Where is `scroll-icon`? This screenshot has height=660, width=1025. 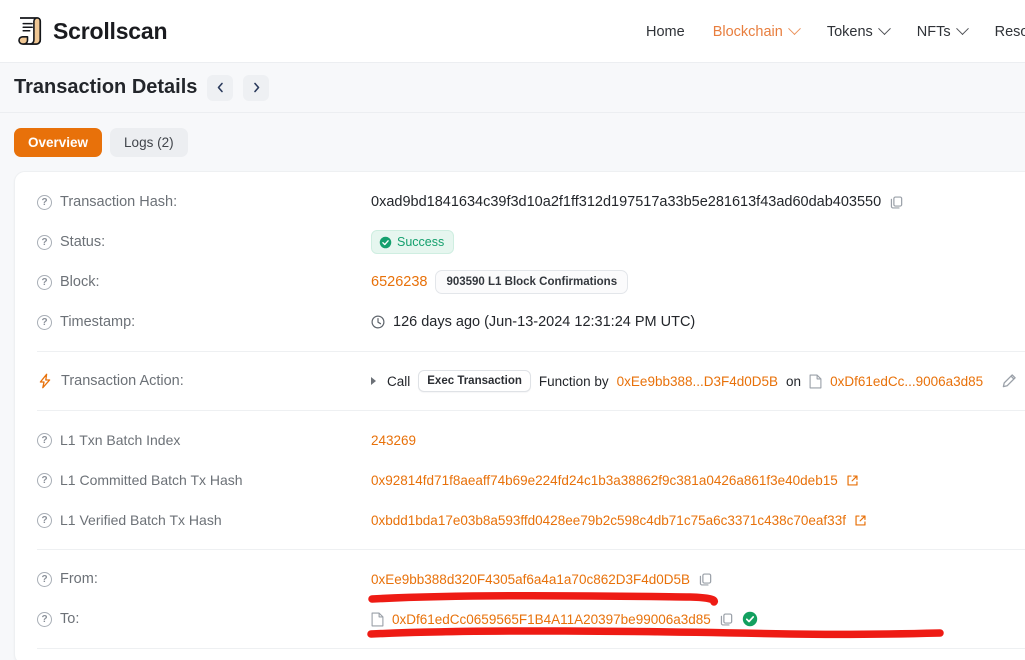 scroll-icon is located at coordinates (29, 31).